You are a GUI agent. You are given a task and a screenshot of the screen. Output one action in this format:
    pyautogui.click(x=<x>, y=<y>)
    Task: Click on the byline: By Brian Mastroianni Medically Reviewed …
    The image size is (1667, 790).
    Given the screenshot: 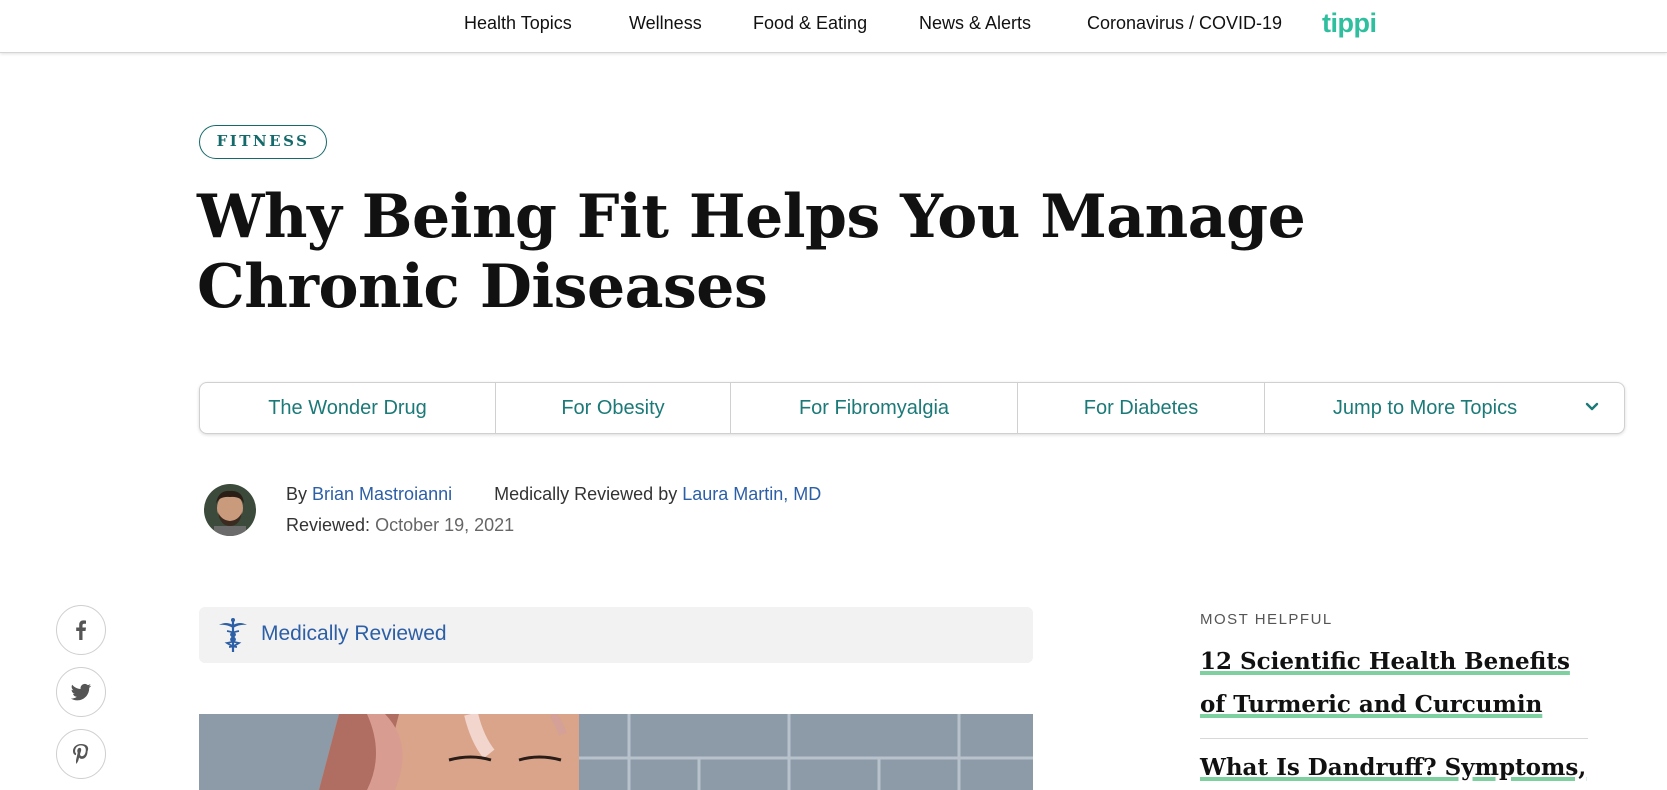 What is the action you would take?
    pyautogui.click(x=553, y=494)
    